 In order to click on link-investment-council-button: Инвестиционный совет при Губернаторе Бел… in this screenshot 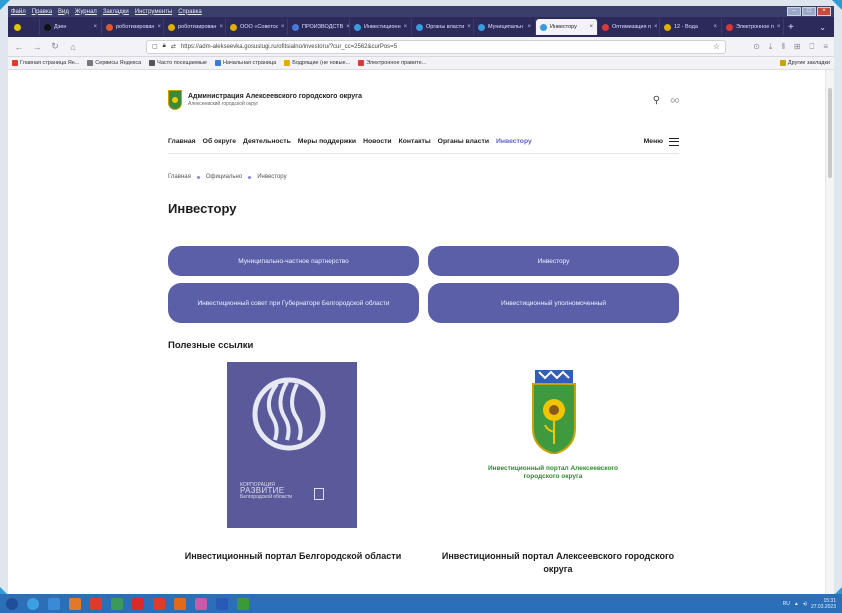, I will do `click(293, 303)`.